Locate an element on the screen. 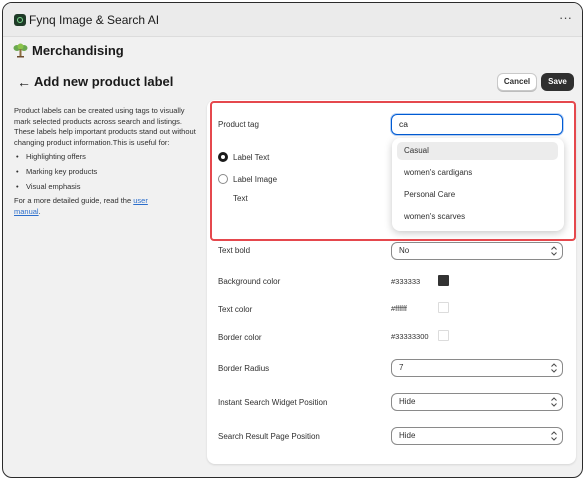 The height and width of the screenshot is (481, 586). guide-prefix: For a more detailed guide, read the is located at coordinates (74, 200).